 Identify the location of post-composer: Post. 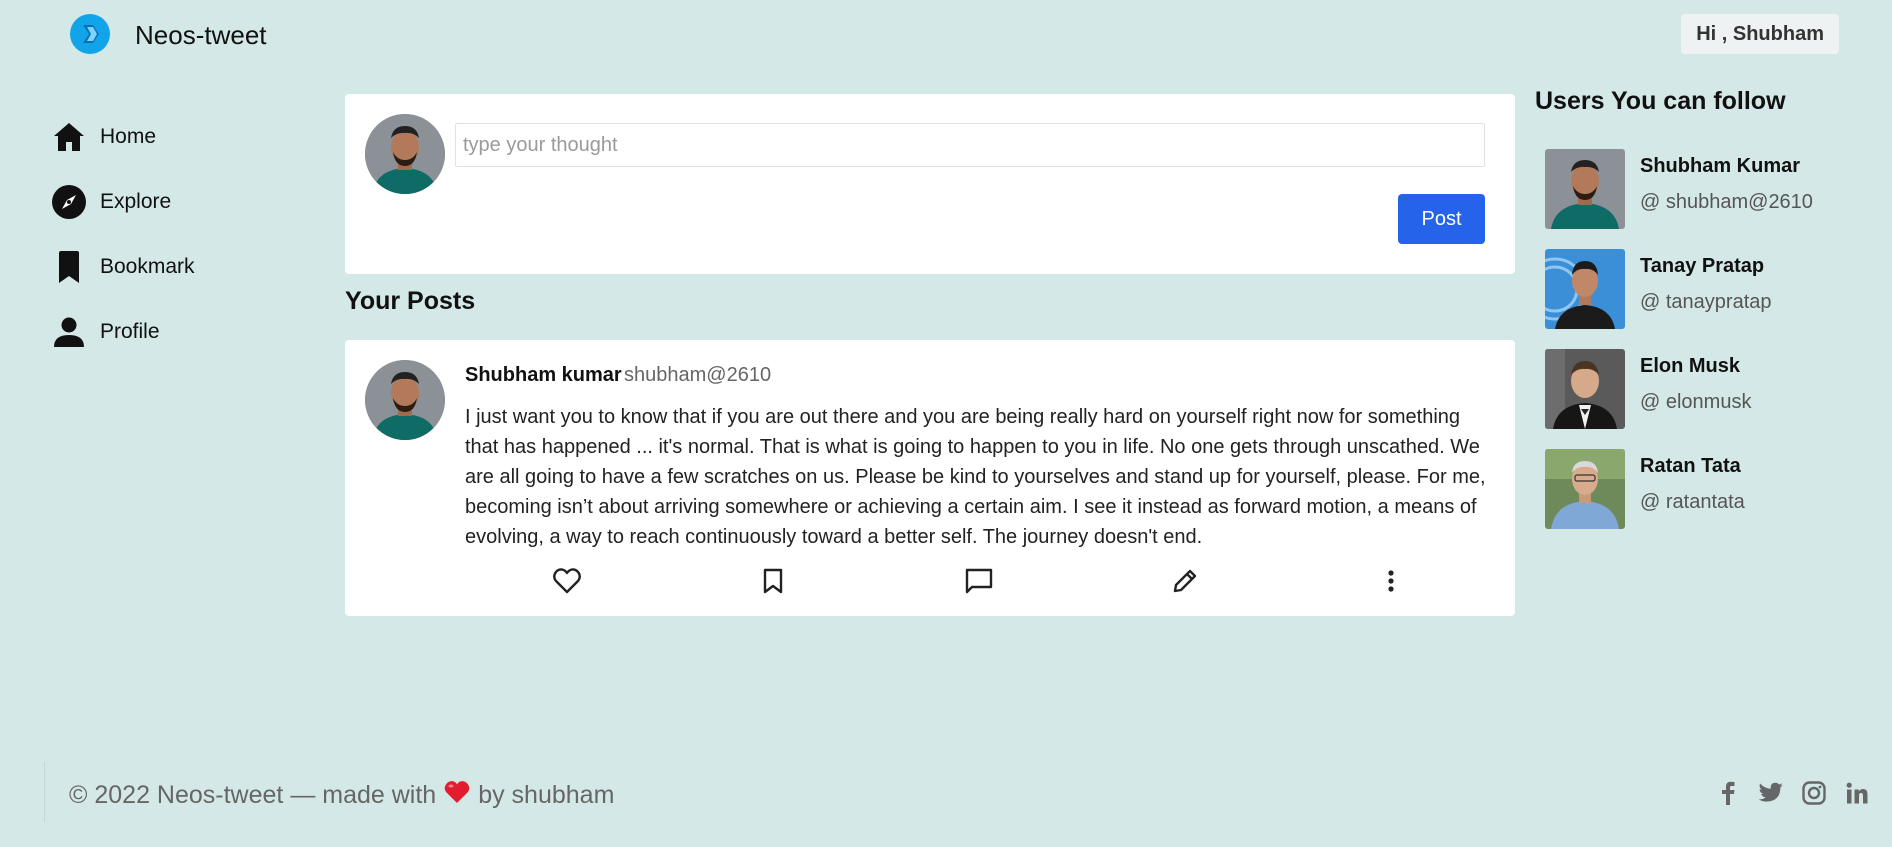
(930, 184).